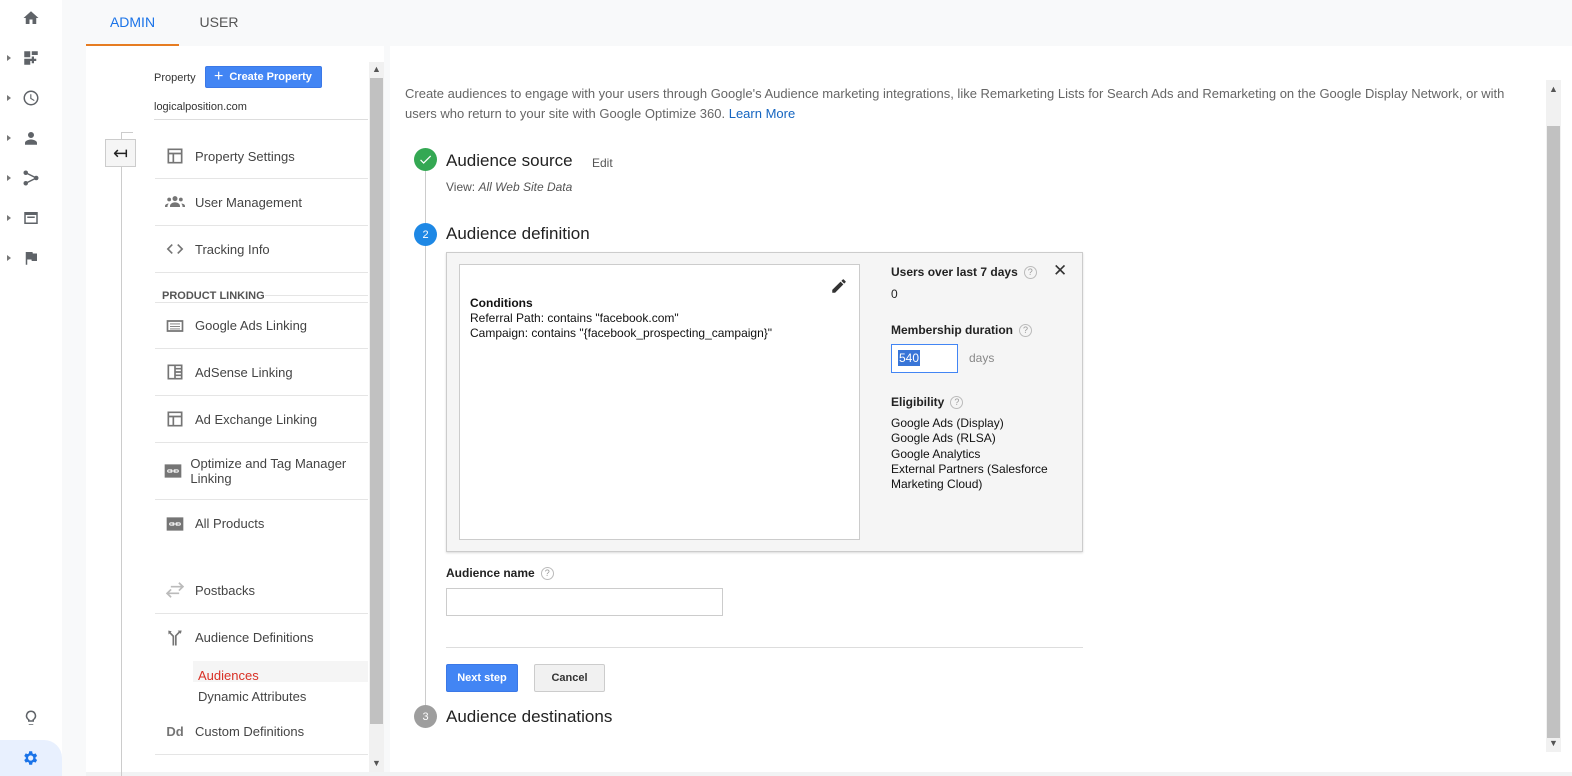 The height and width of the screenshot is (776, 1572). Describe the element at coordinates (261, 590) in the screenshot. I see `nav-item-postbacks: Postbacks` at that location.